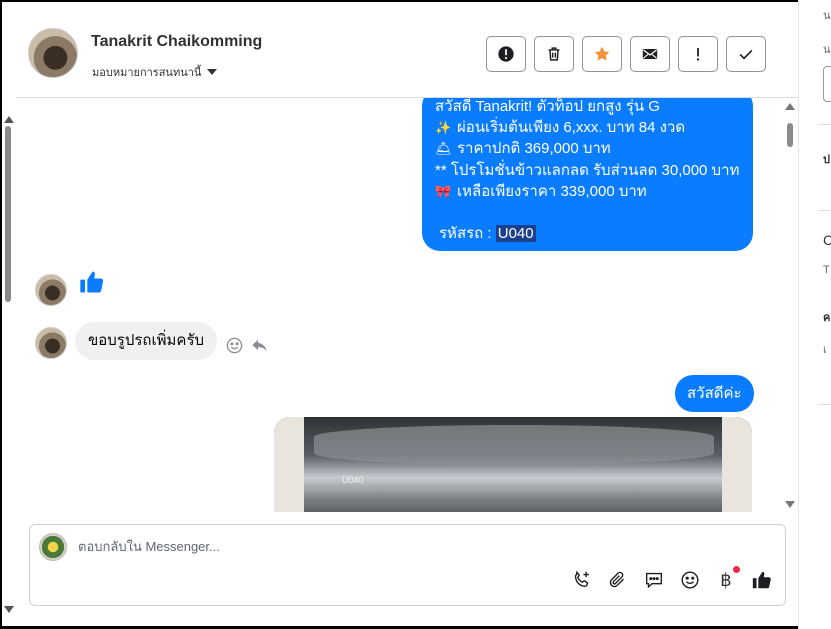 Image resolution: width=831 pixels, height=629 pixels. What do you see at coordinates (53, 547) in the screenshot?
I see `page-avatar` at bounding box center [53, 547].